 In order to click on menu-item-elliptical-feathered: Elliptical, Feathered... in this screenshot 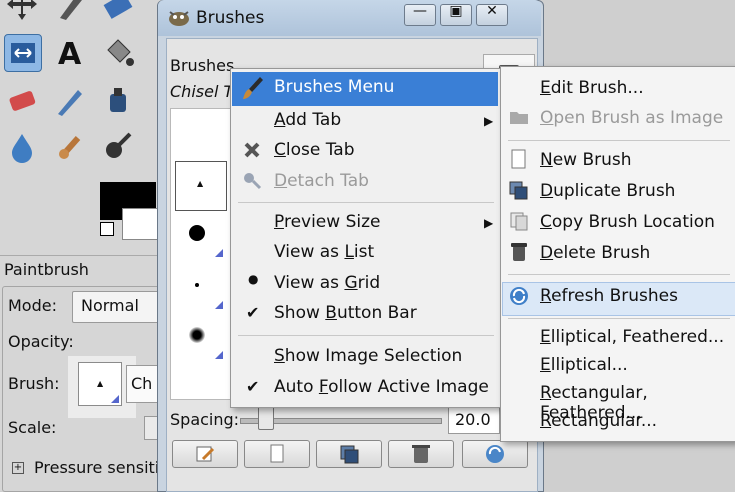, I will do `click(632, 337)`.